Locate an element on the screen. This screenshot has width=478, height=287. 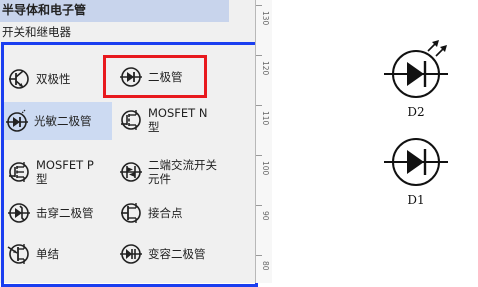
palette-item-label: MOSFET P 型 is located at coordinates (65, 172).